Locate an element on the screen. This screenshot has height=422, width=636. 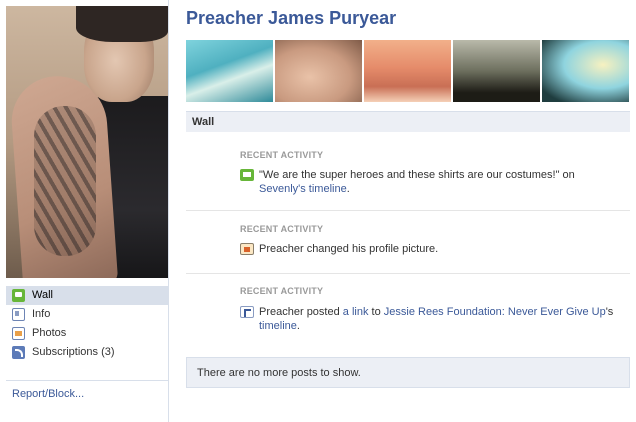
photo-strip is located at coordinates (408, 71).